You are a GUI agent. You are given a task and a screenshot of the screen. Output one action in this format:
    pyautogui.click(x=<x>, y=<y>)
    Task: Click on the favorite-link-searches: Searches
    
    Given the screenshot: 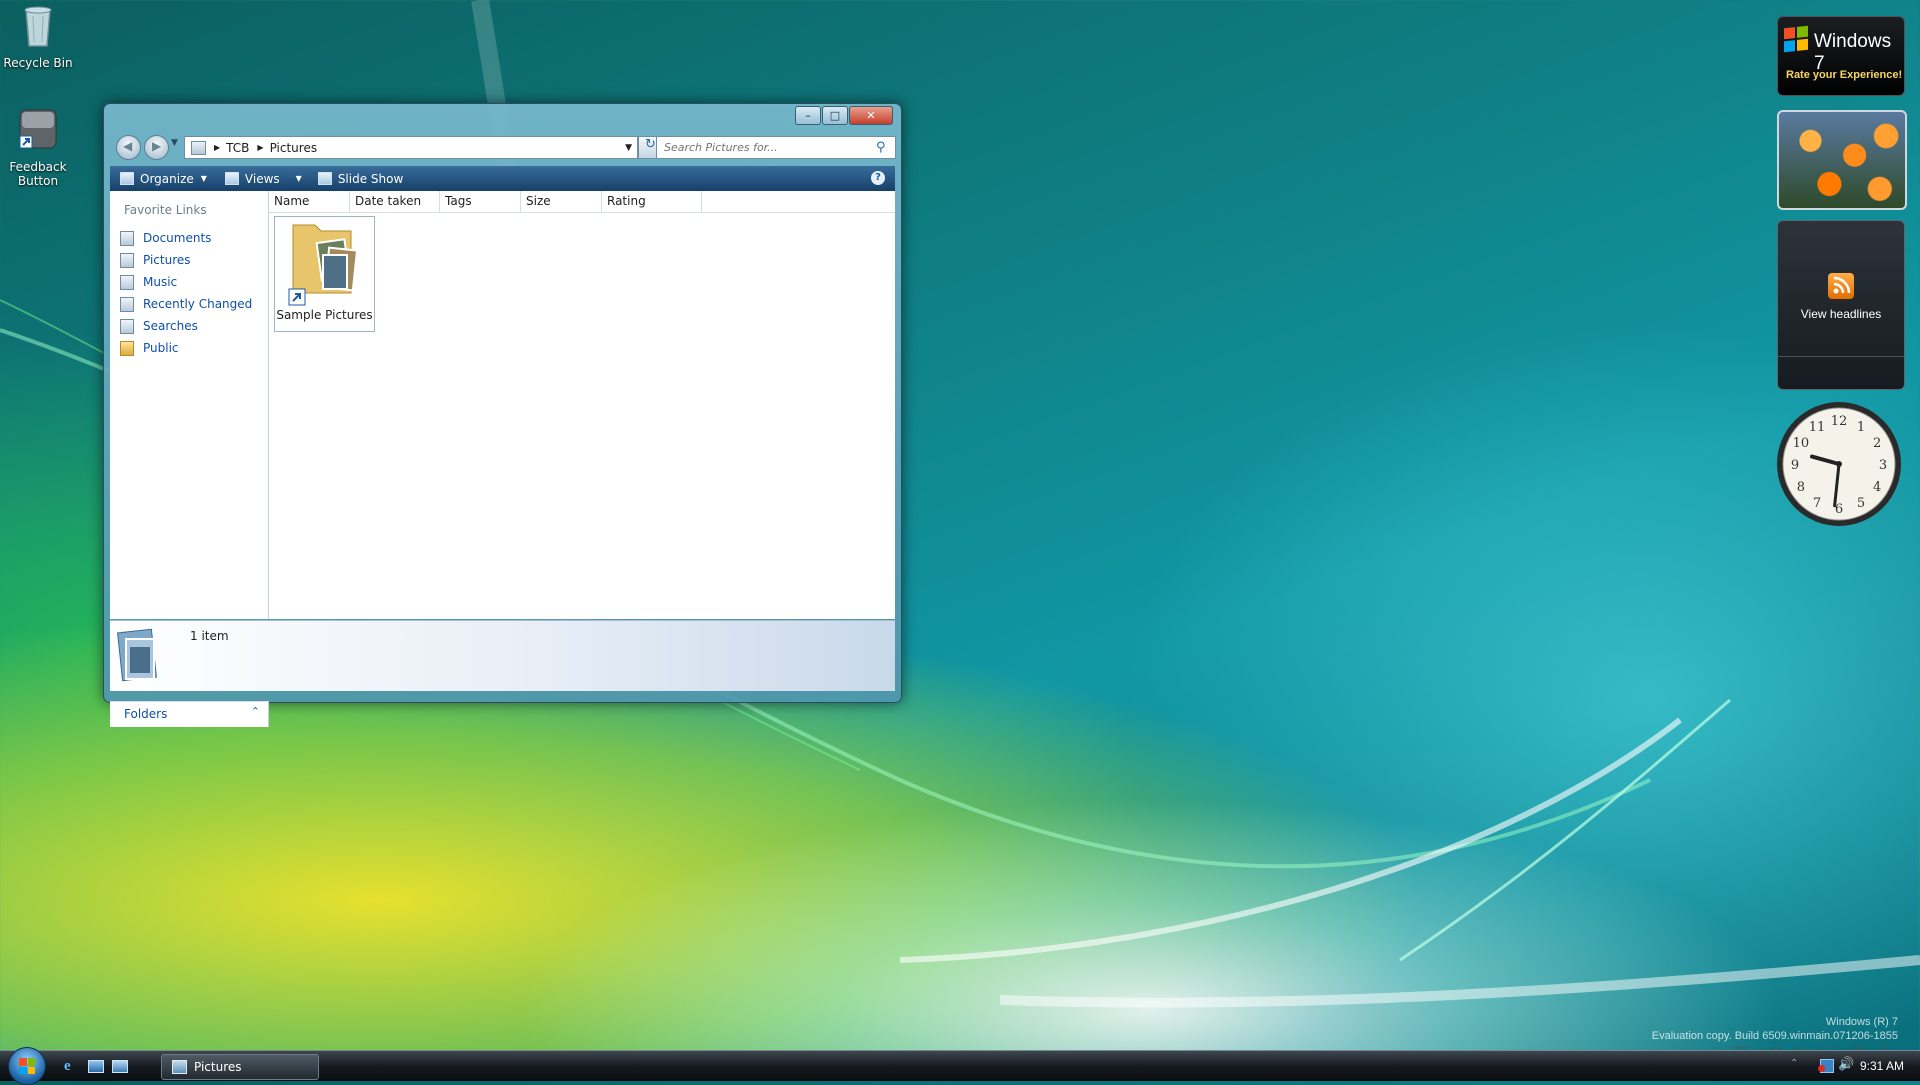 What is the action you would take?
    pyautogui.click(x=189, y=326)
    